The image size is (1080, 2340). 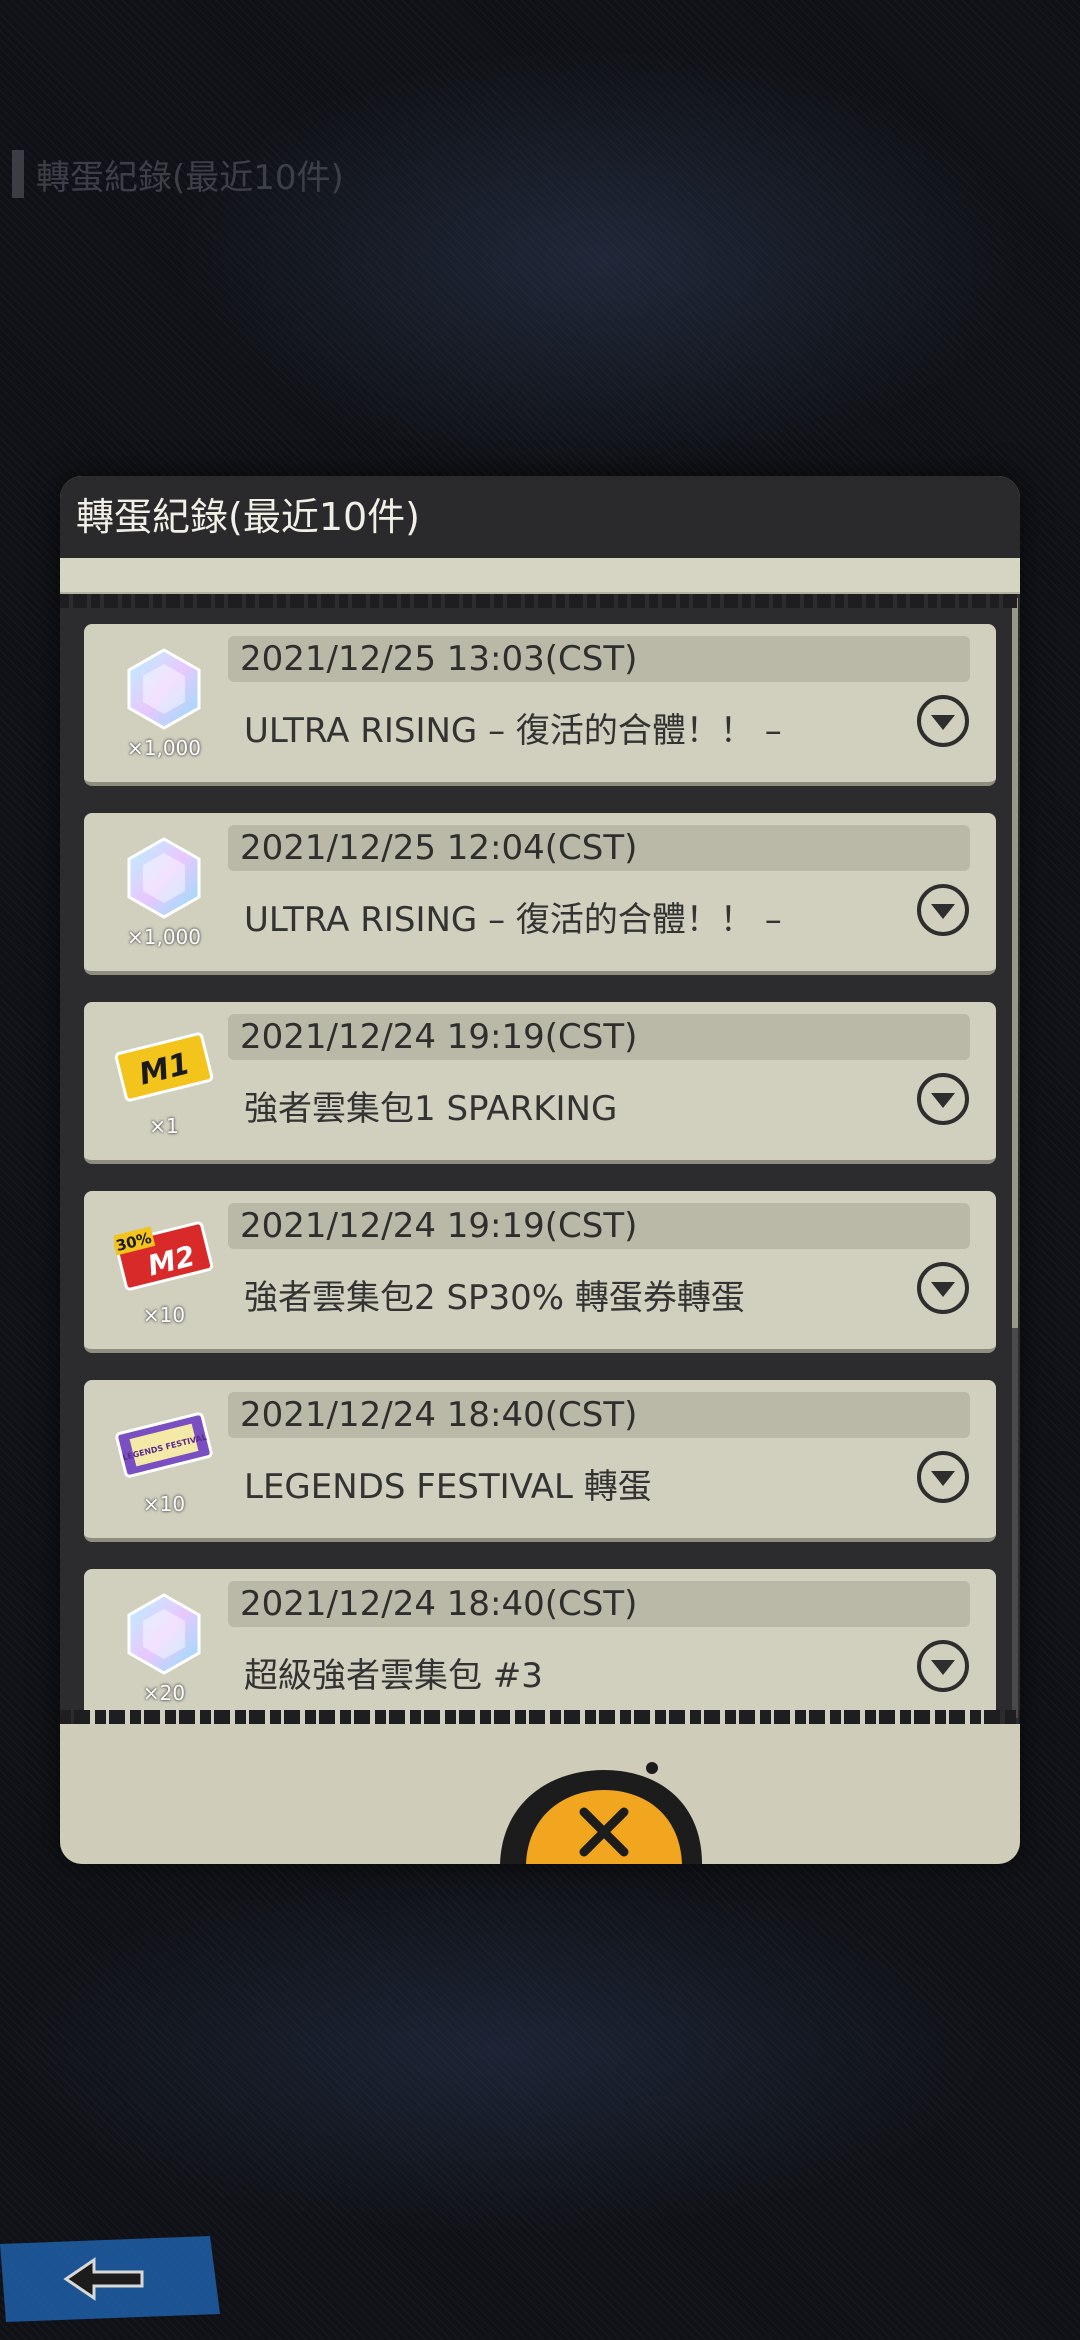 I want to click on background-page-title: 轉蛋紀錄(最近10件), so click(x=178, y=174).